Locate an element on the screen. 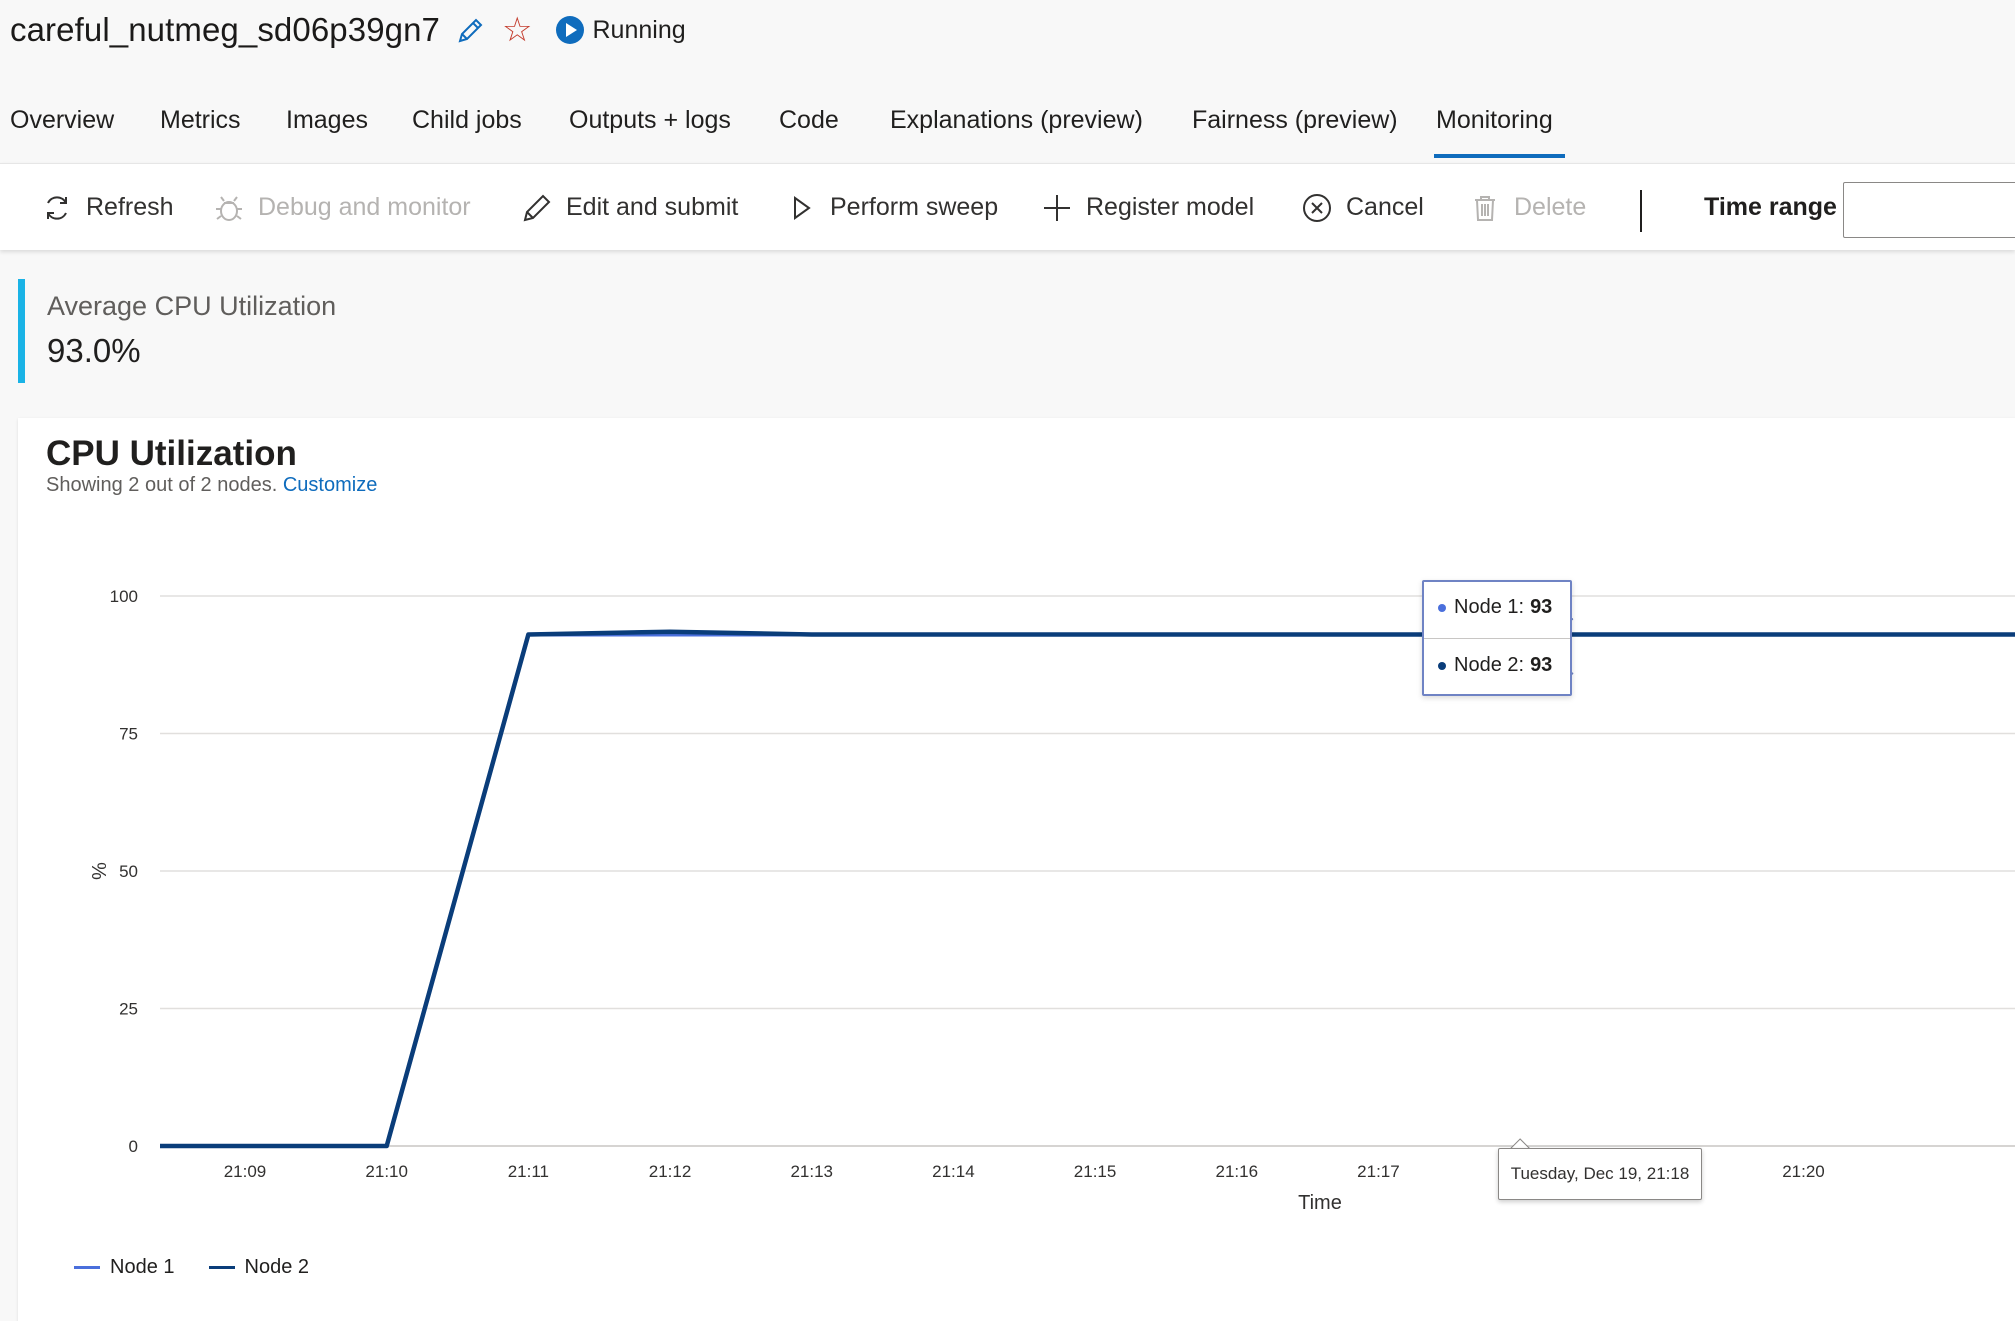  job-title: careful_nutmeg_sd06p39gn7 is located at coordinates (225, 29).